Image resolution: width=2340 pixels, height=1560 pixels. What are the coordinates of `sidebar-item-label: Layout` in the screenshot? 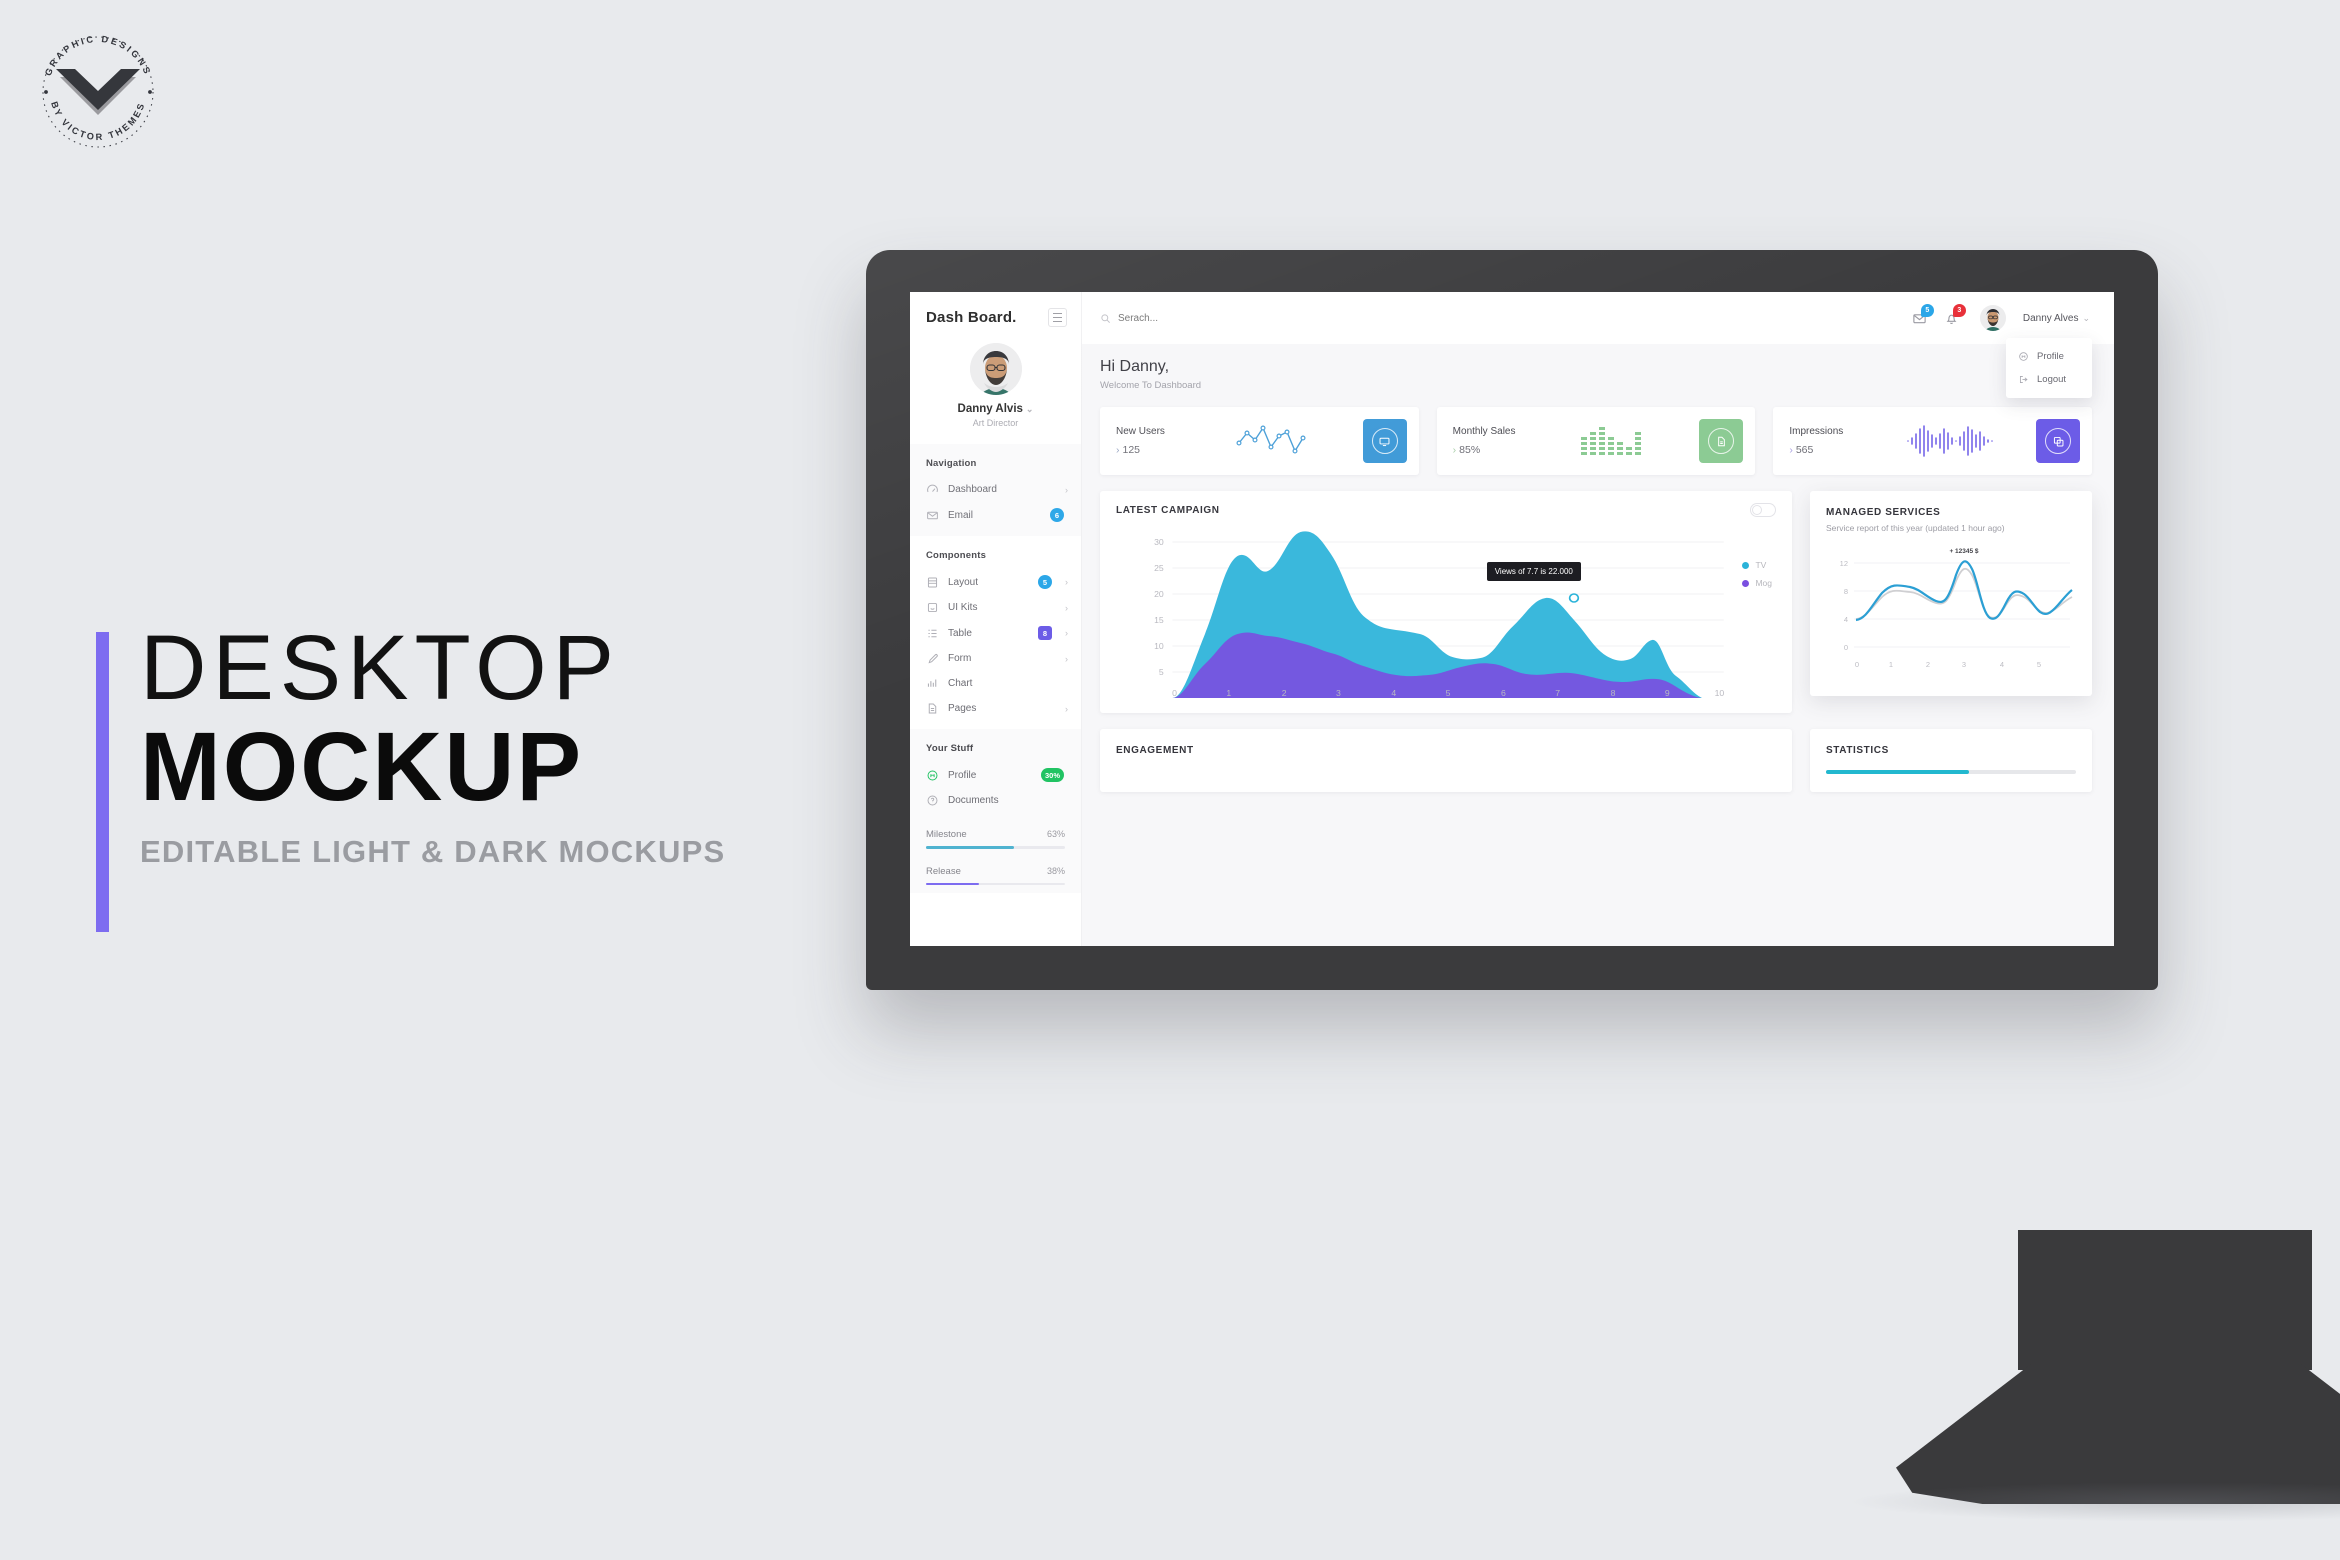 It's located at (963, 582).